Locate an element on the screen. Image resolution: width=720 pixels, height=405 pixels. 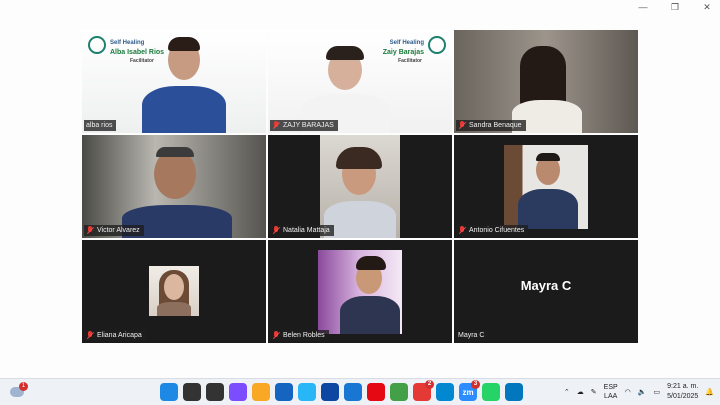
participant-tile: Antonio Cifuentes is located at coordinates (546, 186).